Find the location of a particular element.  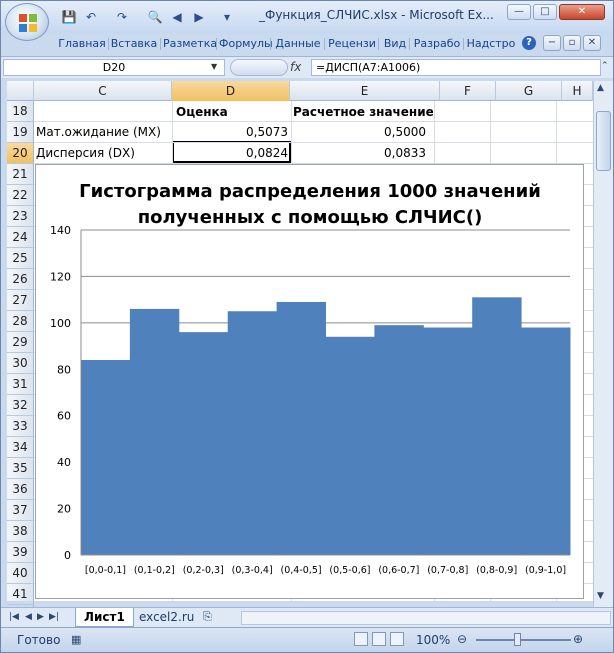

name-box: D20 is located at coordinates (114, 67).